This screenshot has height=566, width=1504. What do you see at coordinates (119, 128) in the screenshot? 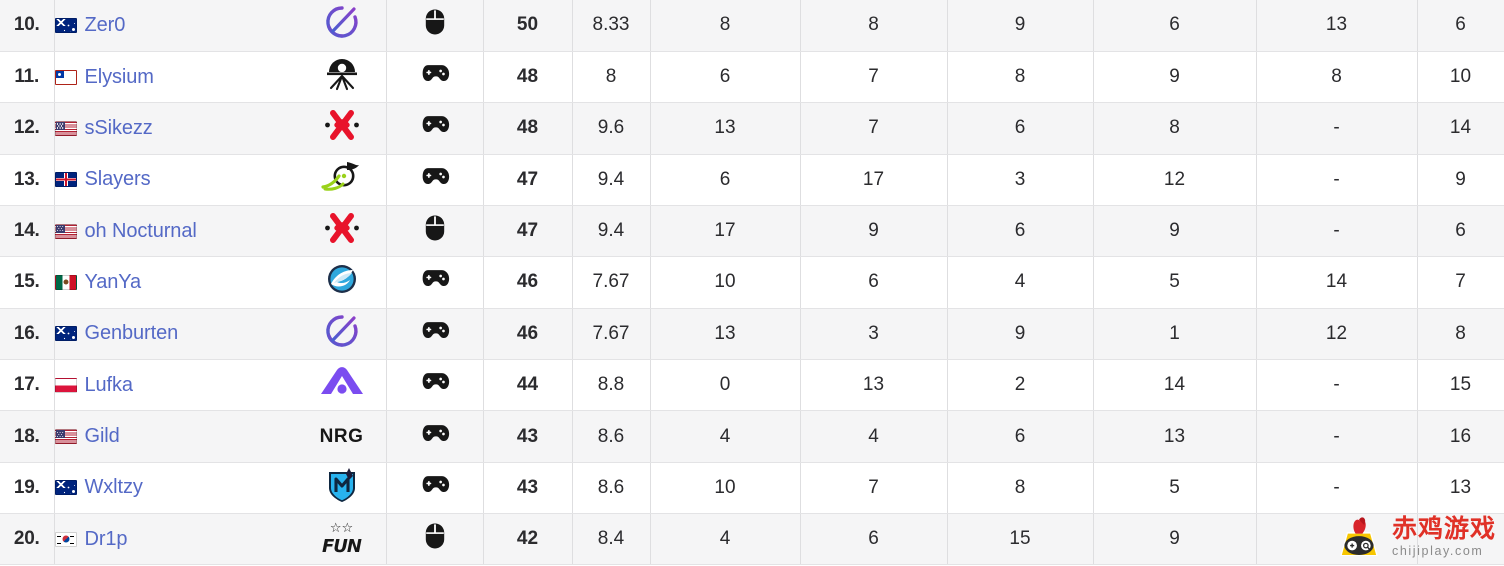
I see `player-name-link: sSikezz` at bounding box center [119, 128].